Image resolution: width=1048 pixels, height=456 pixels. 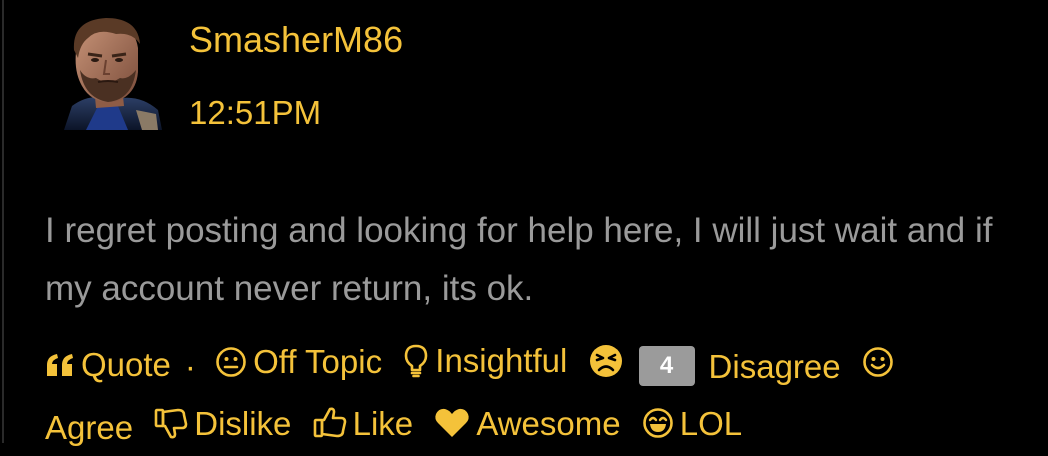 What do you see at coordinates (877, 361) in the screenshot?
I see `smiley-face-icon` at bounding box center [877, 361].